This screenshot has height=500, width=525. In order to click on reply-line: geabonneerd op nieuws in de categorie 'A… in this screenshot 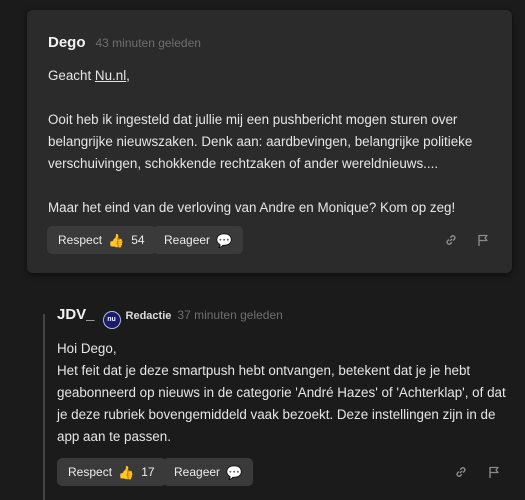, I will do `click(281, 392)`.